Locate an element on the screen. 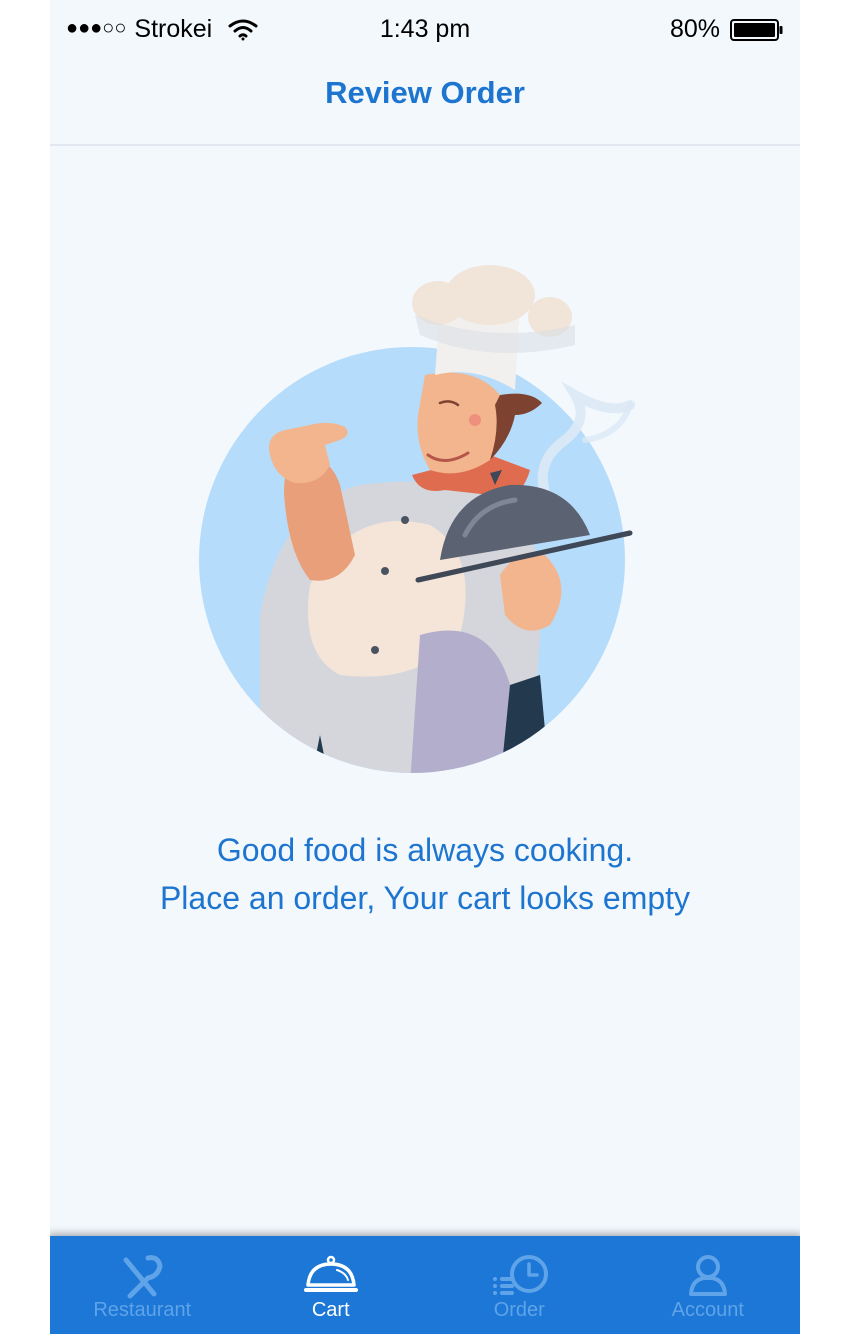 The height and width of the screenshot is (1334, 850). status-right: 80% is located at coordinates (727, 29).